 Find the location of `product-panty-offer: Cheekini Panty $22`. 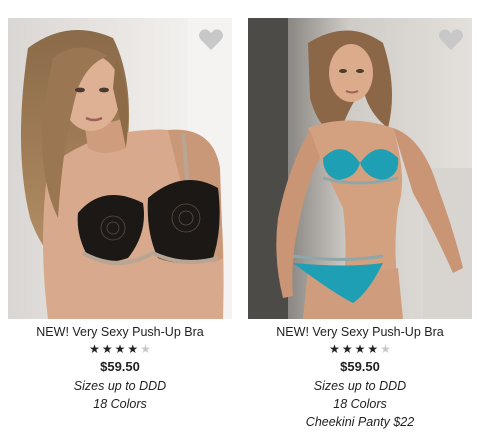

product-panty-offer: Cheekini Panty $22 is located at coordinates (360, 422).